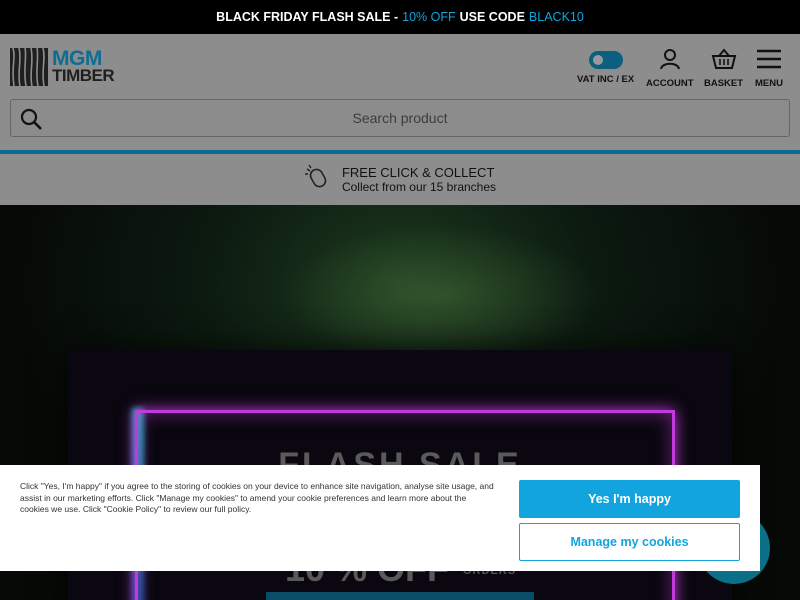  Describe the element at coordinates (429, 17) in the screenshot. I see `promo-text-discount: 10% OFF` at that location.